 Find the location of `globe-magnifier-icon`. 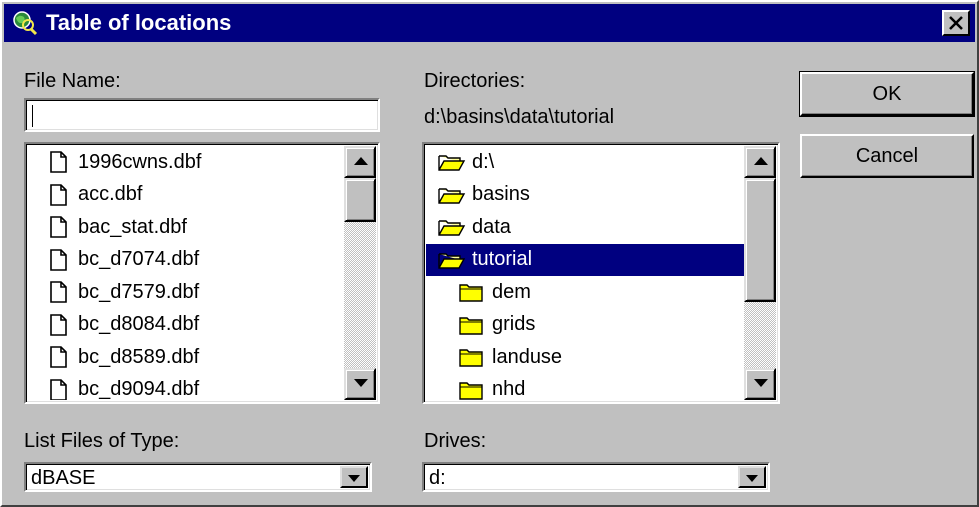

globe-magnifier-icon is located at coordinates (25, 23).